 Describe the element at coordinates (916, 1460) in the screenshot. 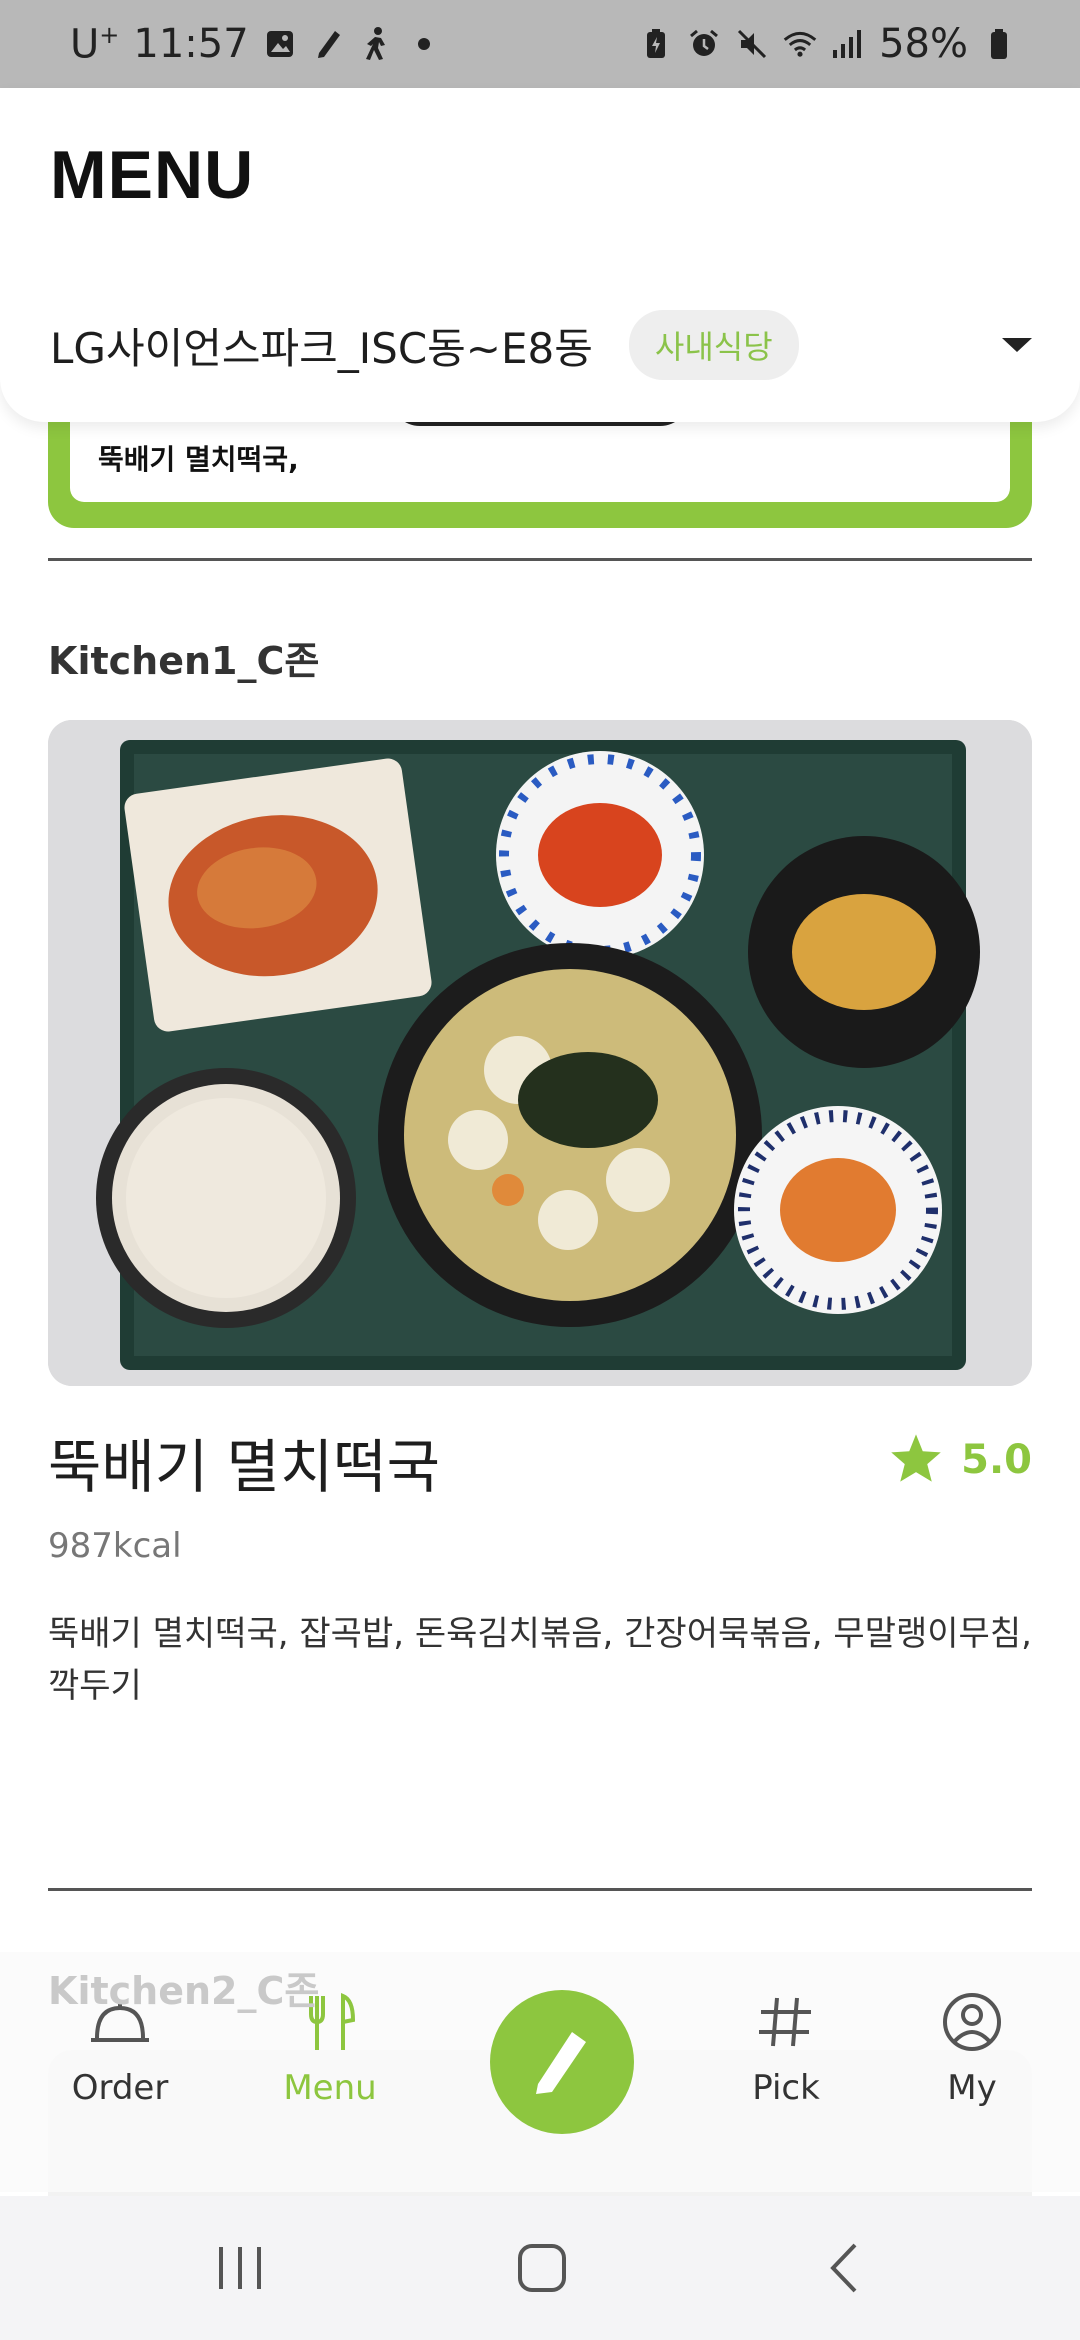

I see `star-icon` at that location.